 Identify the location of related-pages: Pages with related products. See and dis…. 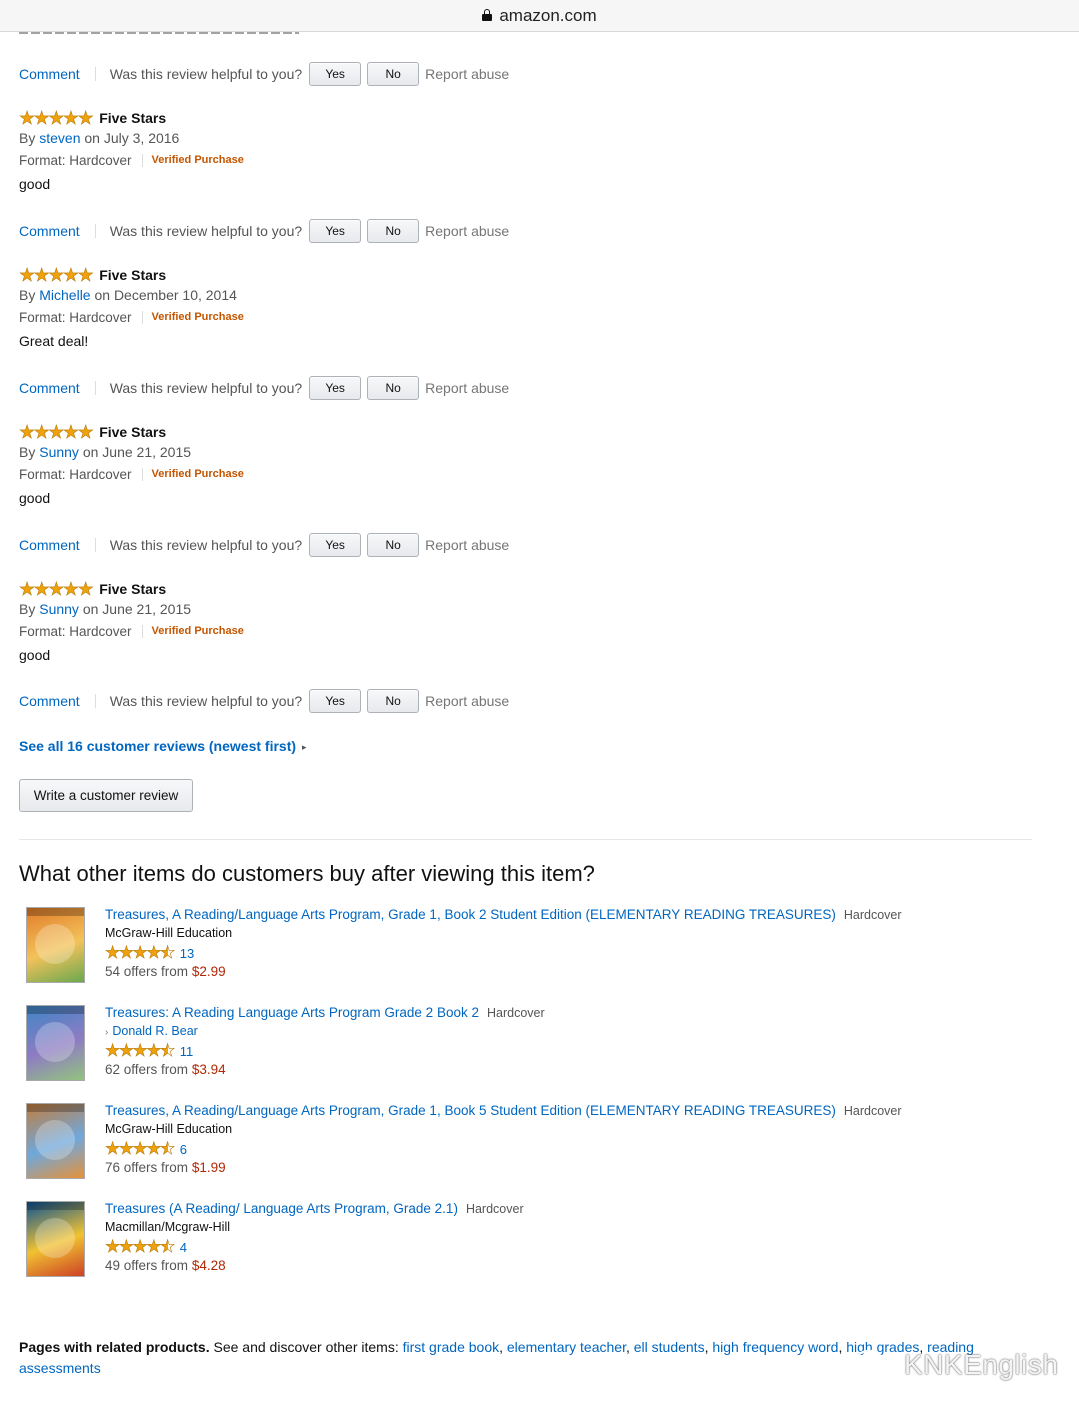
(496, 1357).